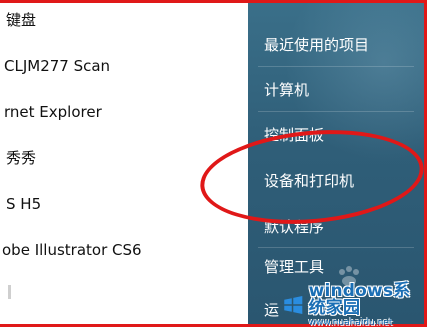 The height and width of the screenshot is (328, 427). I want to click on site-watermark: windows系统家园 www.nuahaidu.net, so click(353, 303).